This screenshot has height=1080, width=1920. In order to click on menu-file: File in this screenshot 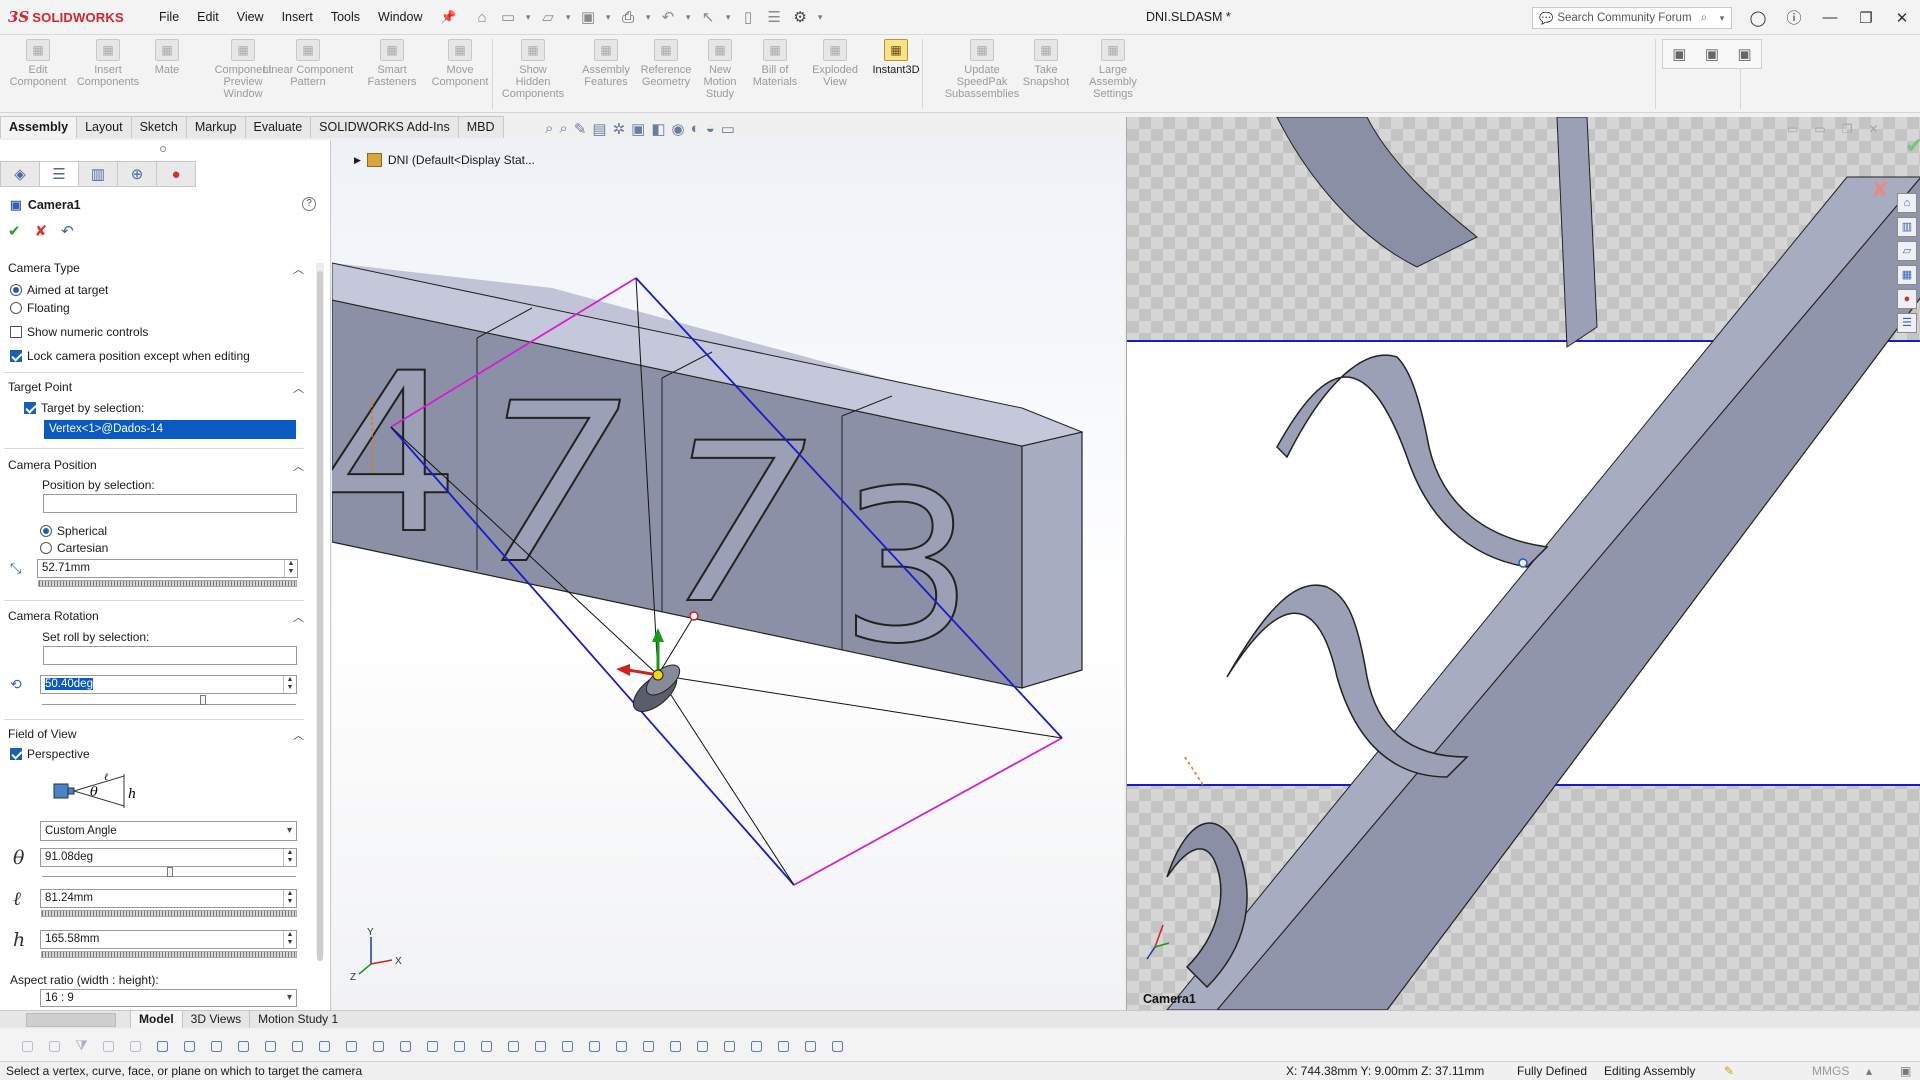, I will do `click(169, 17)`.